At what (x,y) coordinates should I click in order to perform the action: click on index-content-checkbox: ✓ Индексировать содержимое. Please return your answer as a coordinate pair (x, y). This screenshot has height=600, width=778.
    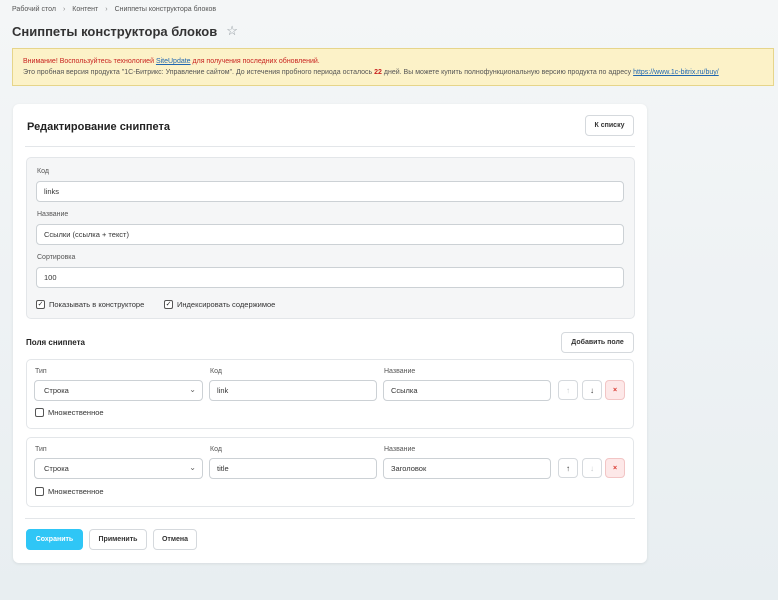
    Looking at the image, I should click on (219, 304).